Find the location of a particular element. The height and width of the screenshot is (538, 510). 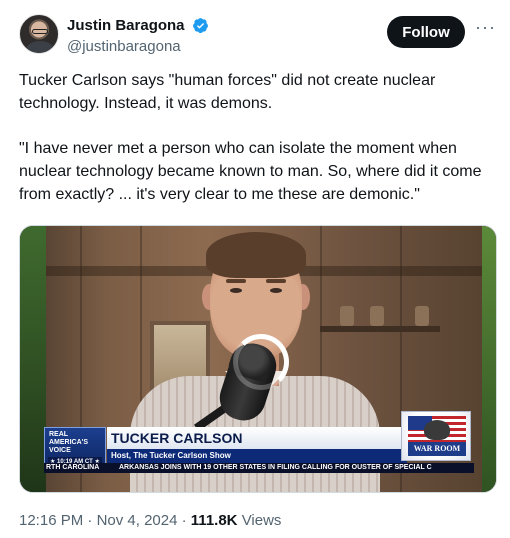

avatar-glasses is located at coordinates (40, 31).